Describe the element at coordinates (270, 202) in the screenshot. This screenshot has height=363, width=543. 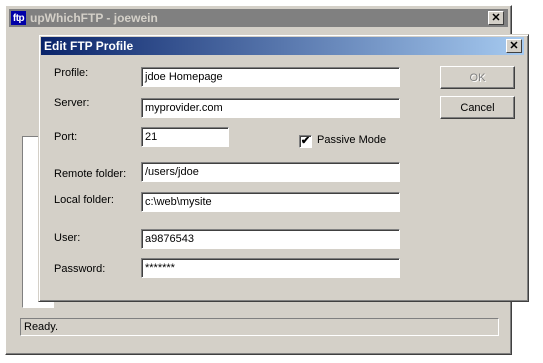
I see `local-folder-input: c:\web\mysite` at that location.